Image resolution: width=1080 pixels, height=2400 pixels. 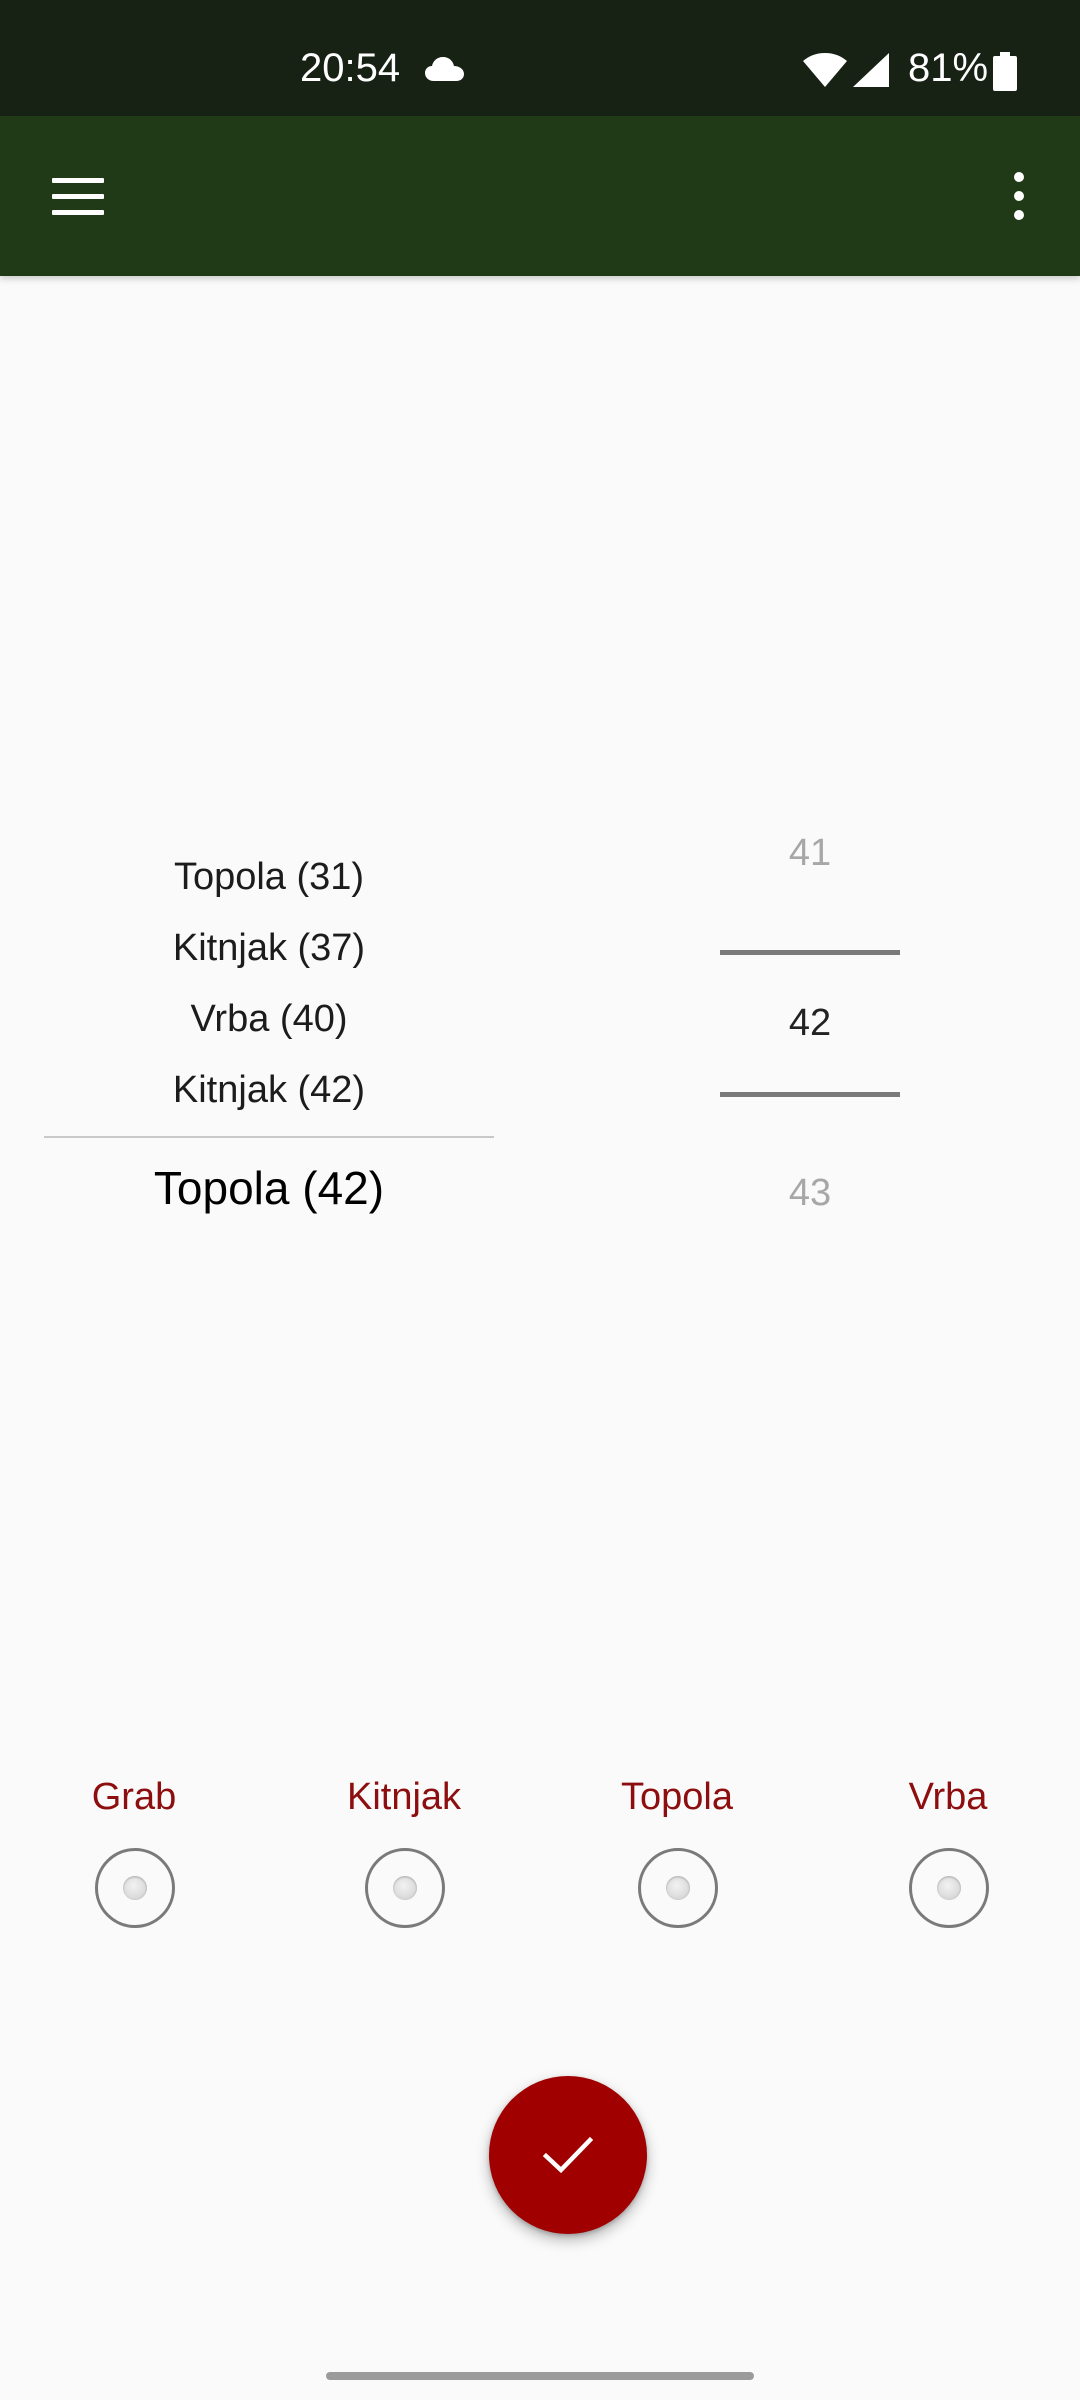 I want to click on signal-icon, so click(x=871, y=72).